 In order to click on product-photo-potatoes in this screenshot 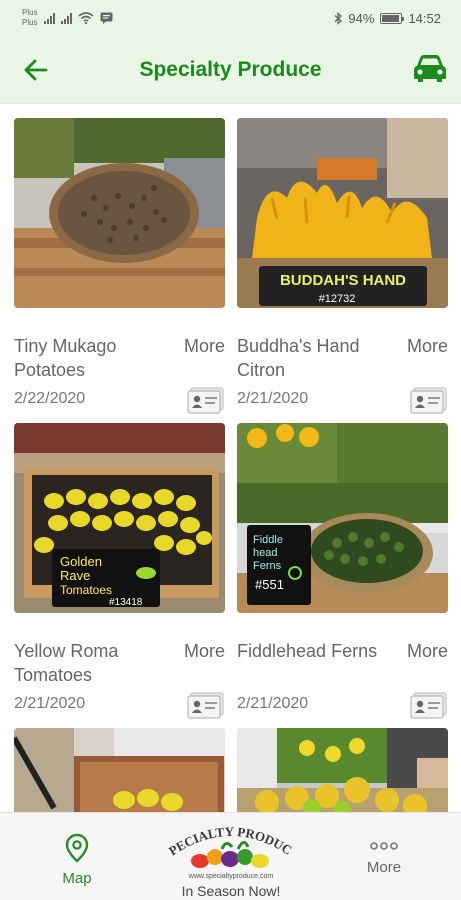, I will do `click(119, 213)`.